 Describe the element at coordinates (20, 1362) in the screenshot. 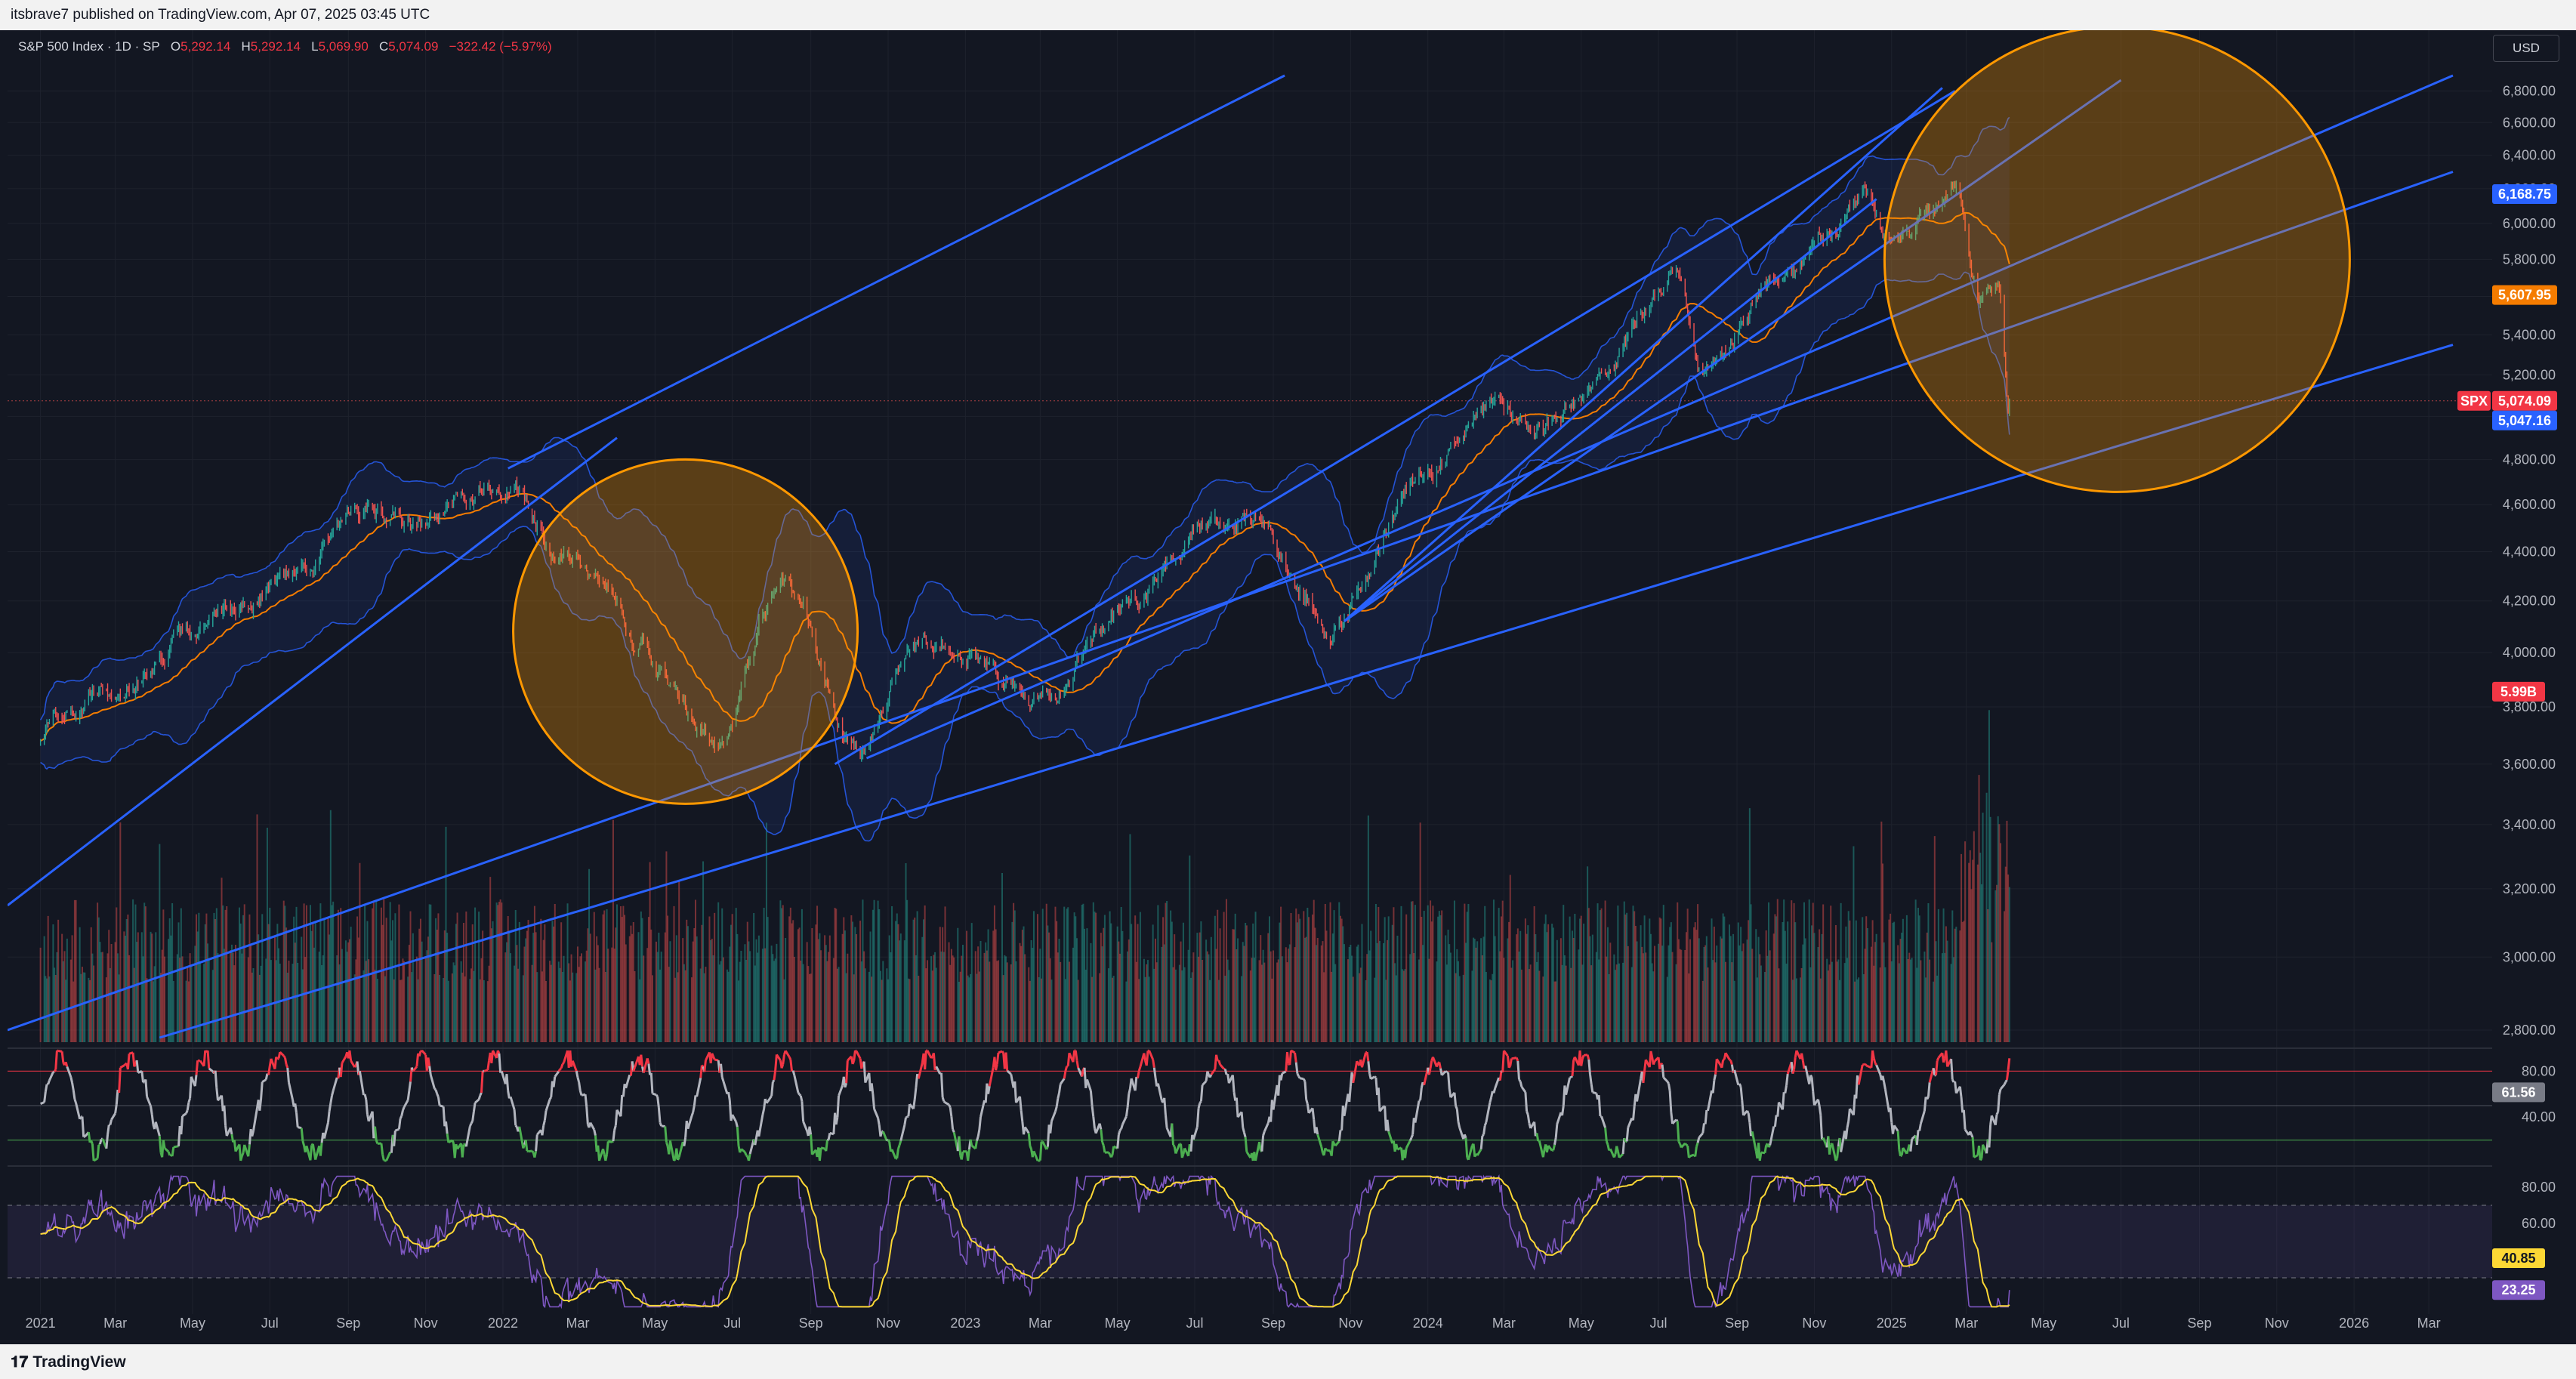

I see `tradingview-logo-icon: 𝟏𝟕` at that location.